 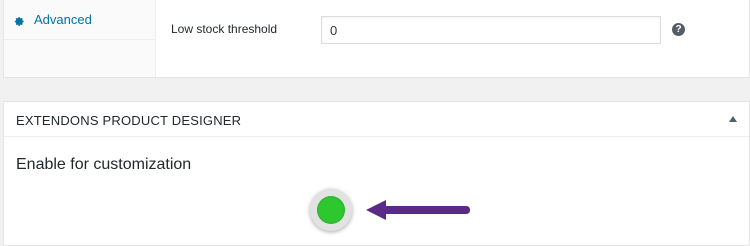 I want to click on product-data-tabs: Advanced, so click(x=80, y=38).